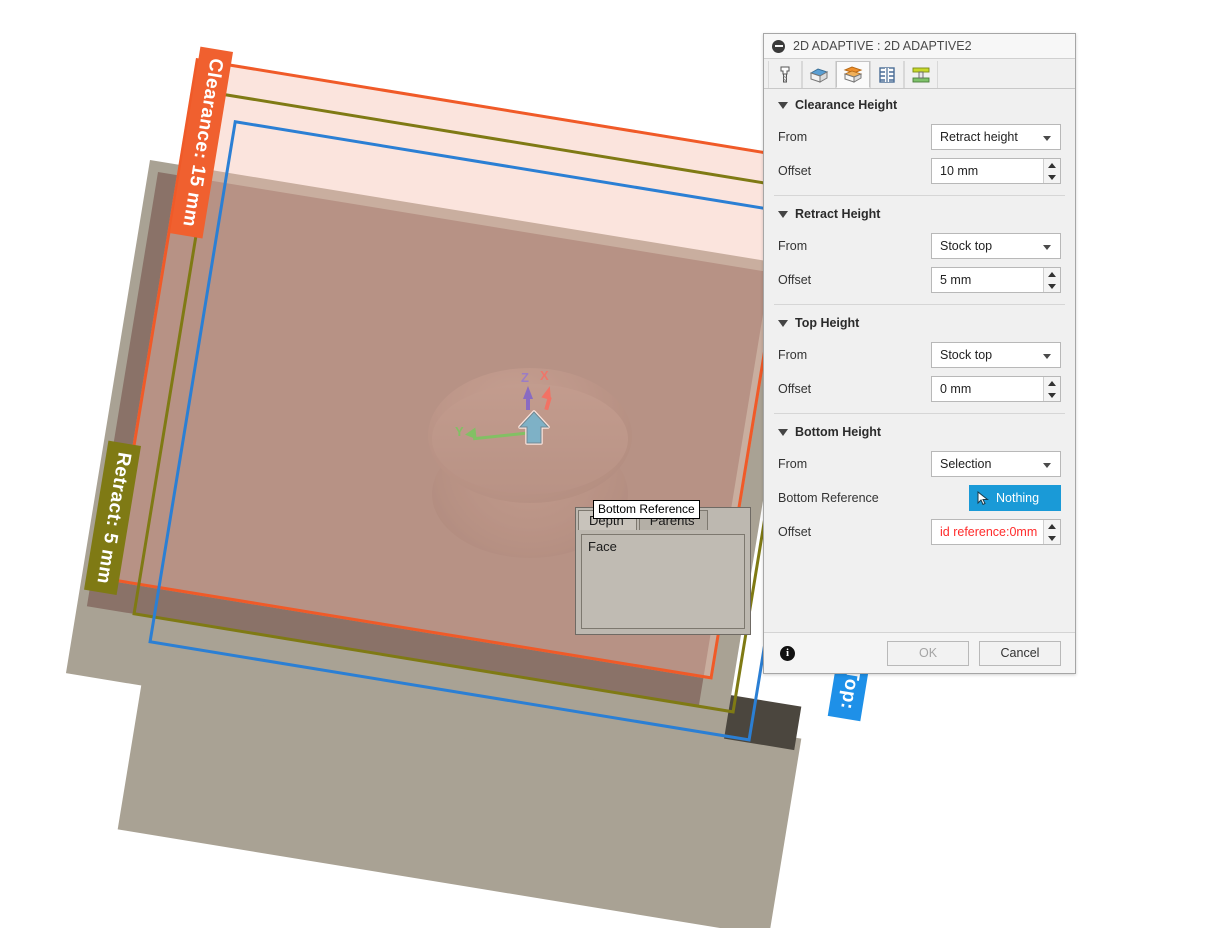 The image size is (1211, 928). I want to click on tab-geometry, so click(819, 74).